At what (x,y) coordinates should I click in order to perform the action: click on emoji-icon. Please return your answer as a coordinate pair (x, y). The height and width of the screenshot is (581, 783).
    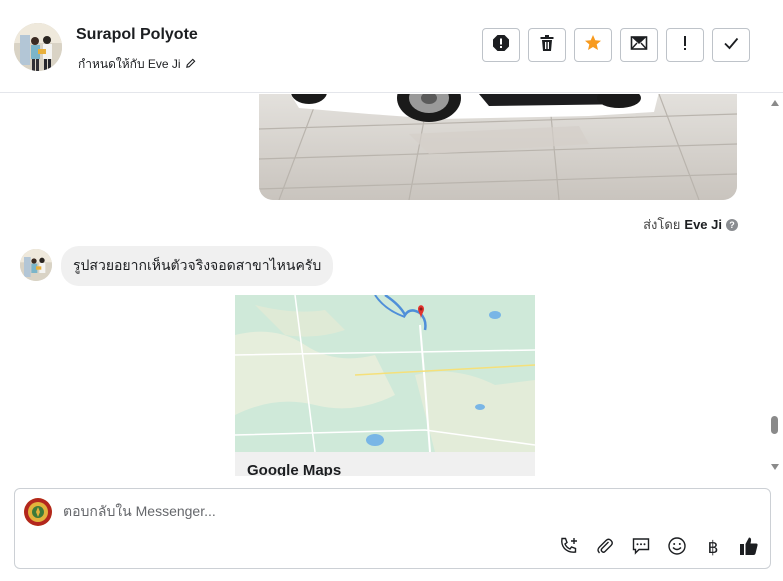
    Looking at the image, I should click on (677, 548).